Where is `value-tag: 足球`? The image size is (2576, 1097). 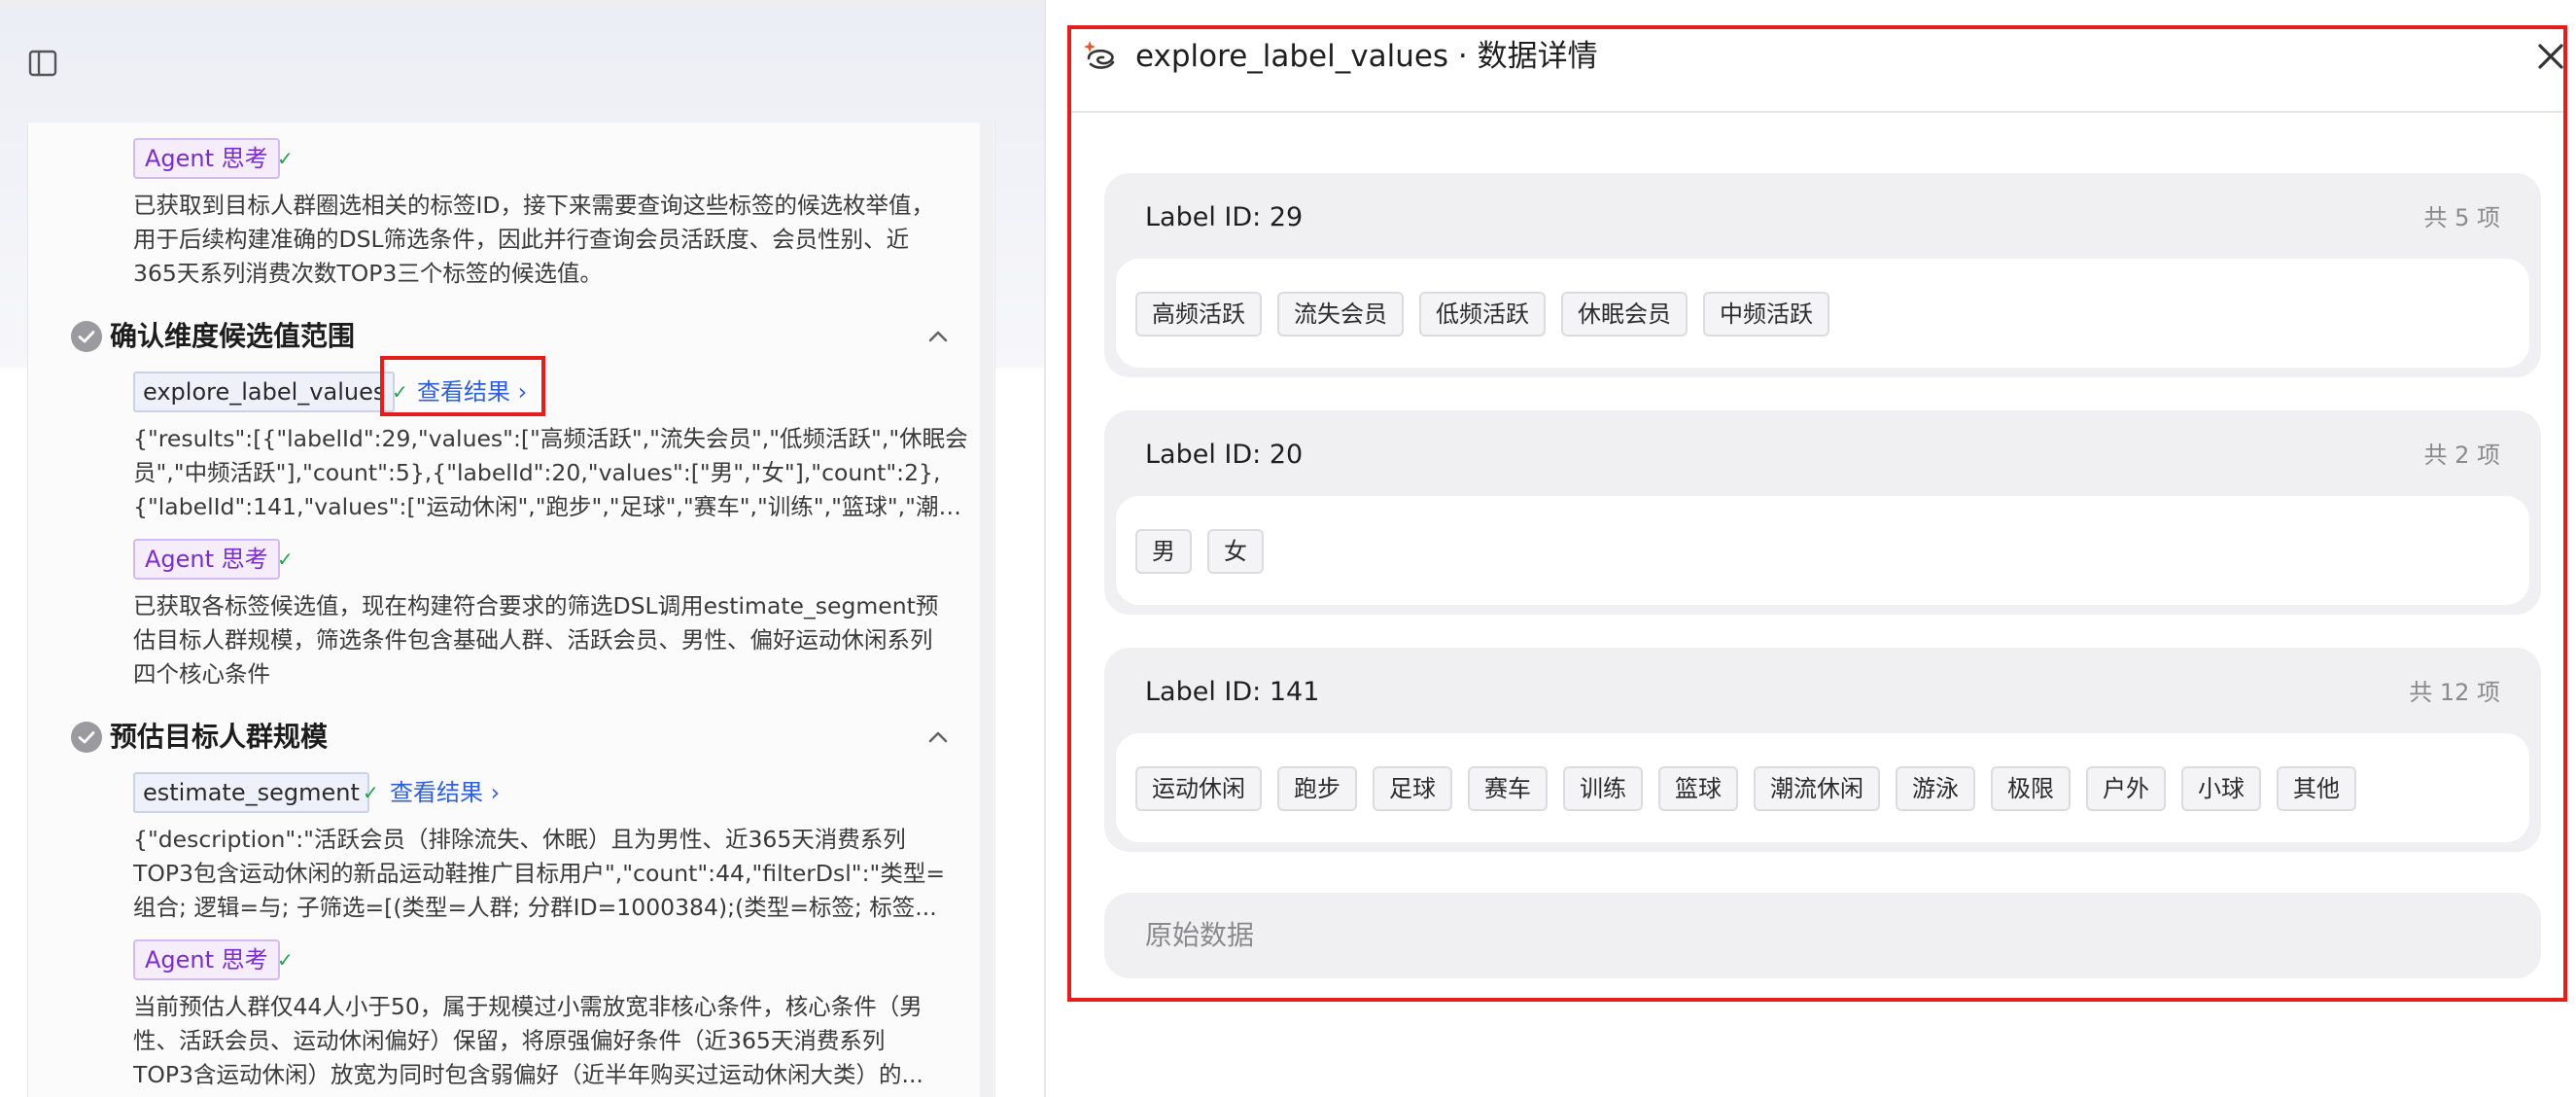
value-tag: 足球 is located at coordinates (1412, 788).